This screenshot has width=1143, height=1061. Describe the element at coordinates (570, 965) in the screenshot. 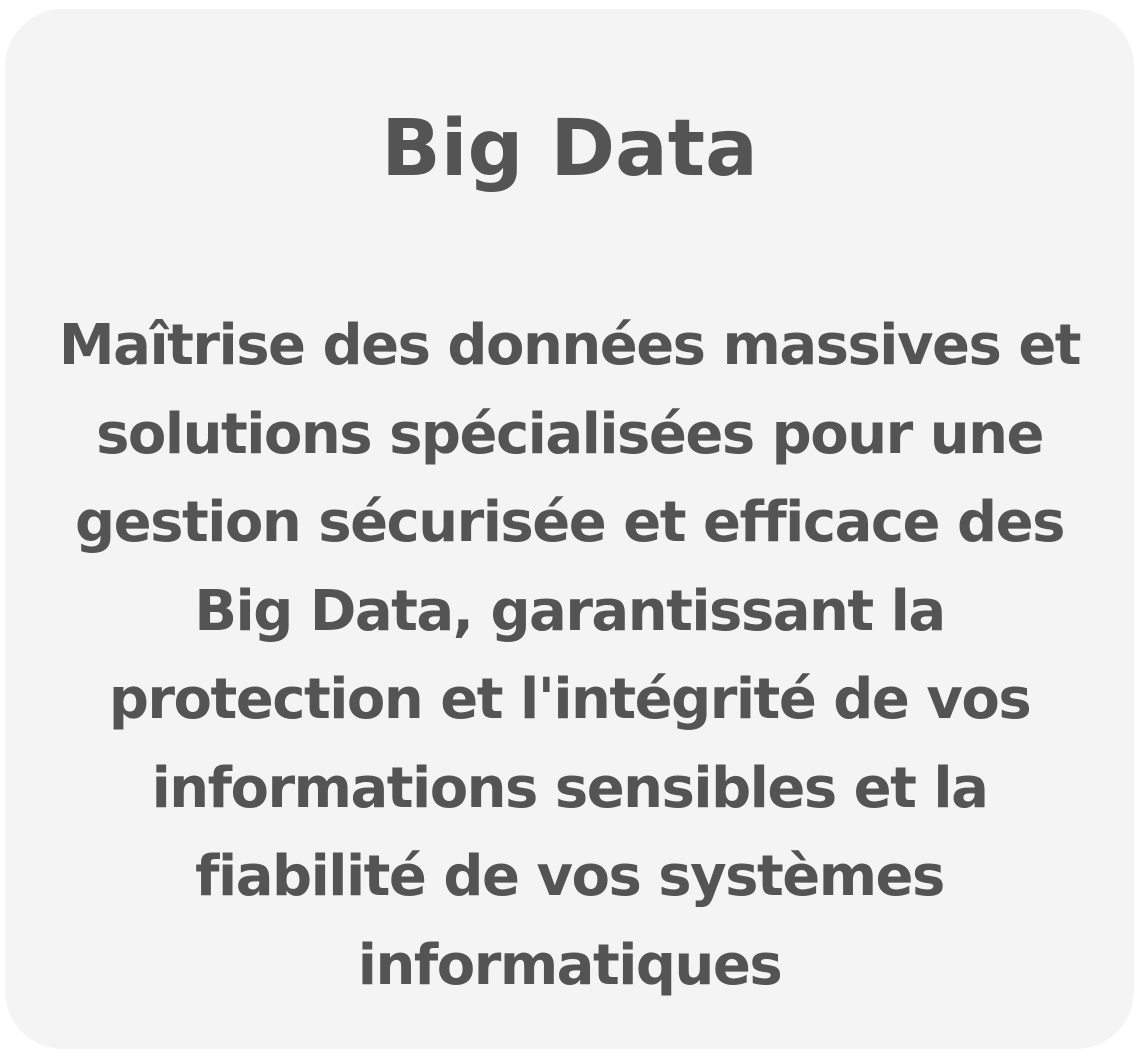

I see `description-line: informatiques` at that location.